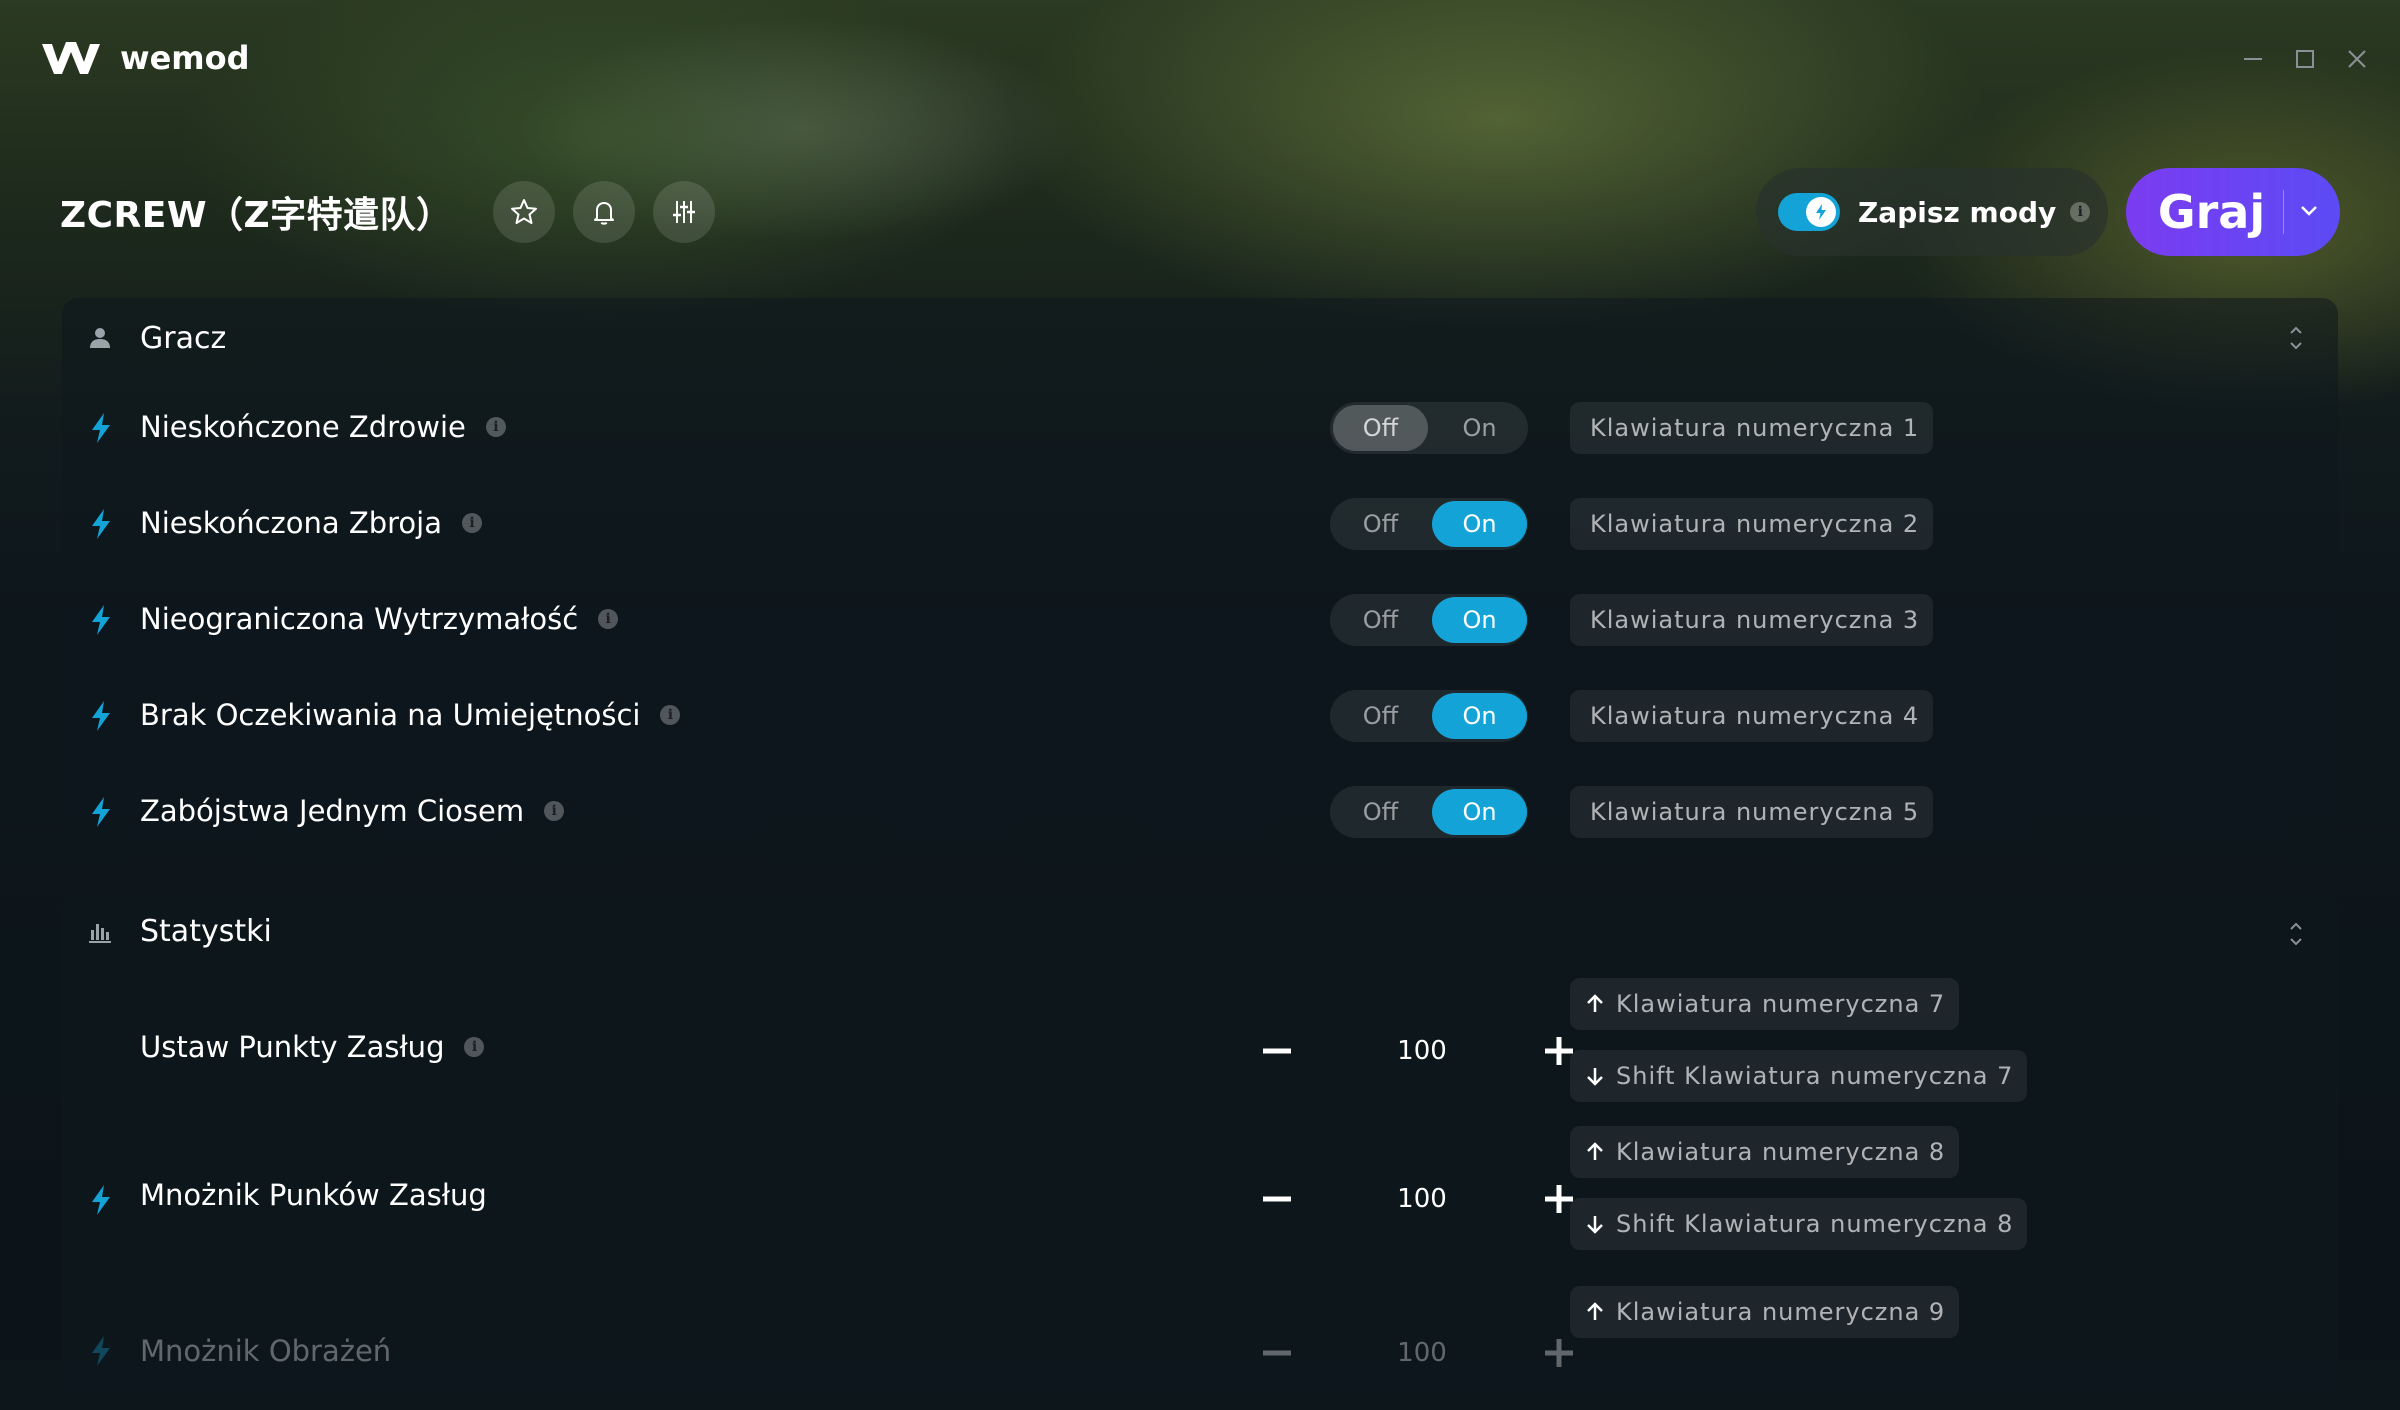 The width and height of the screenshot is (2400, 1410). Describe the element at coordinates (1752, 812) in the screenshot. I see `hotkey-button: Klawiatura numeryczna 5` at that location.